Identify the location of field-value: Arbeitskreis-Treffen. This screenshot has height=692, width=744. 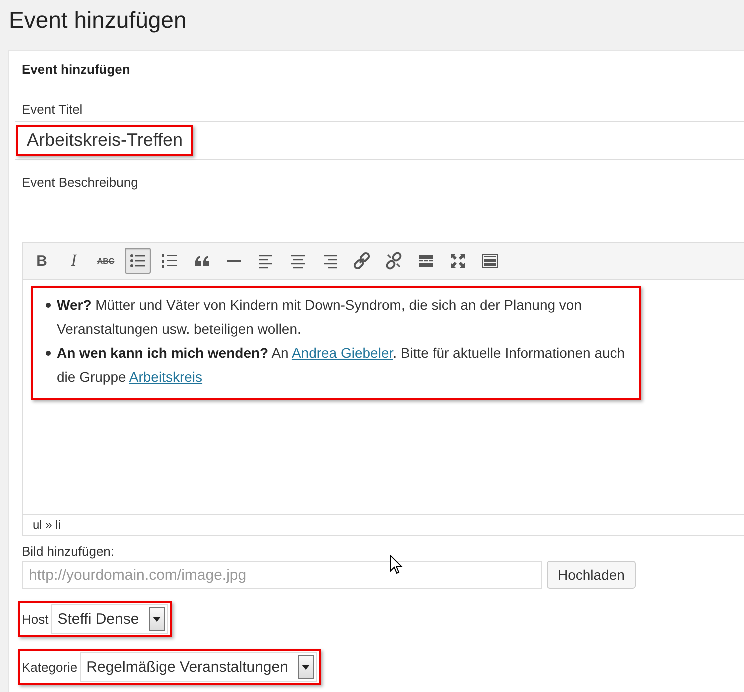
(105, 140).